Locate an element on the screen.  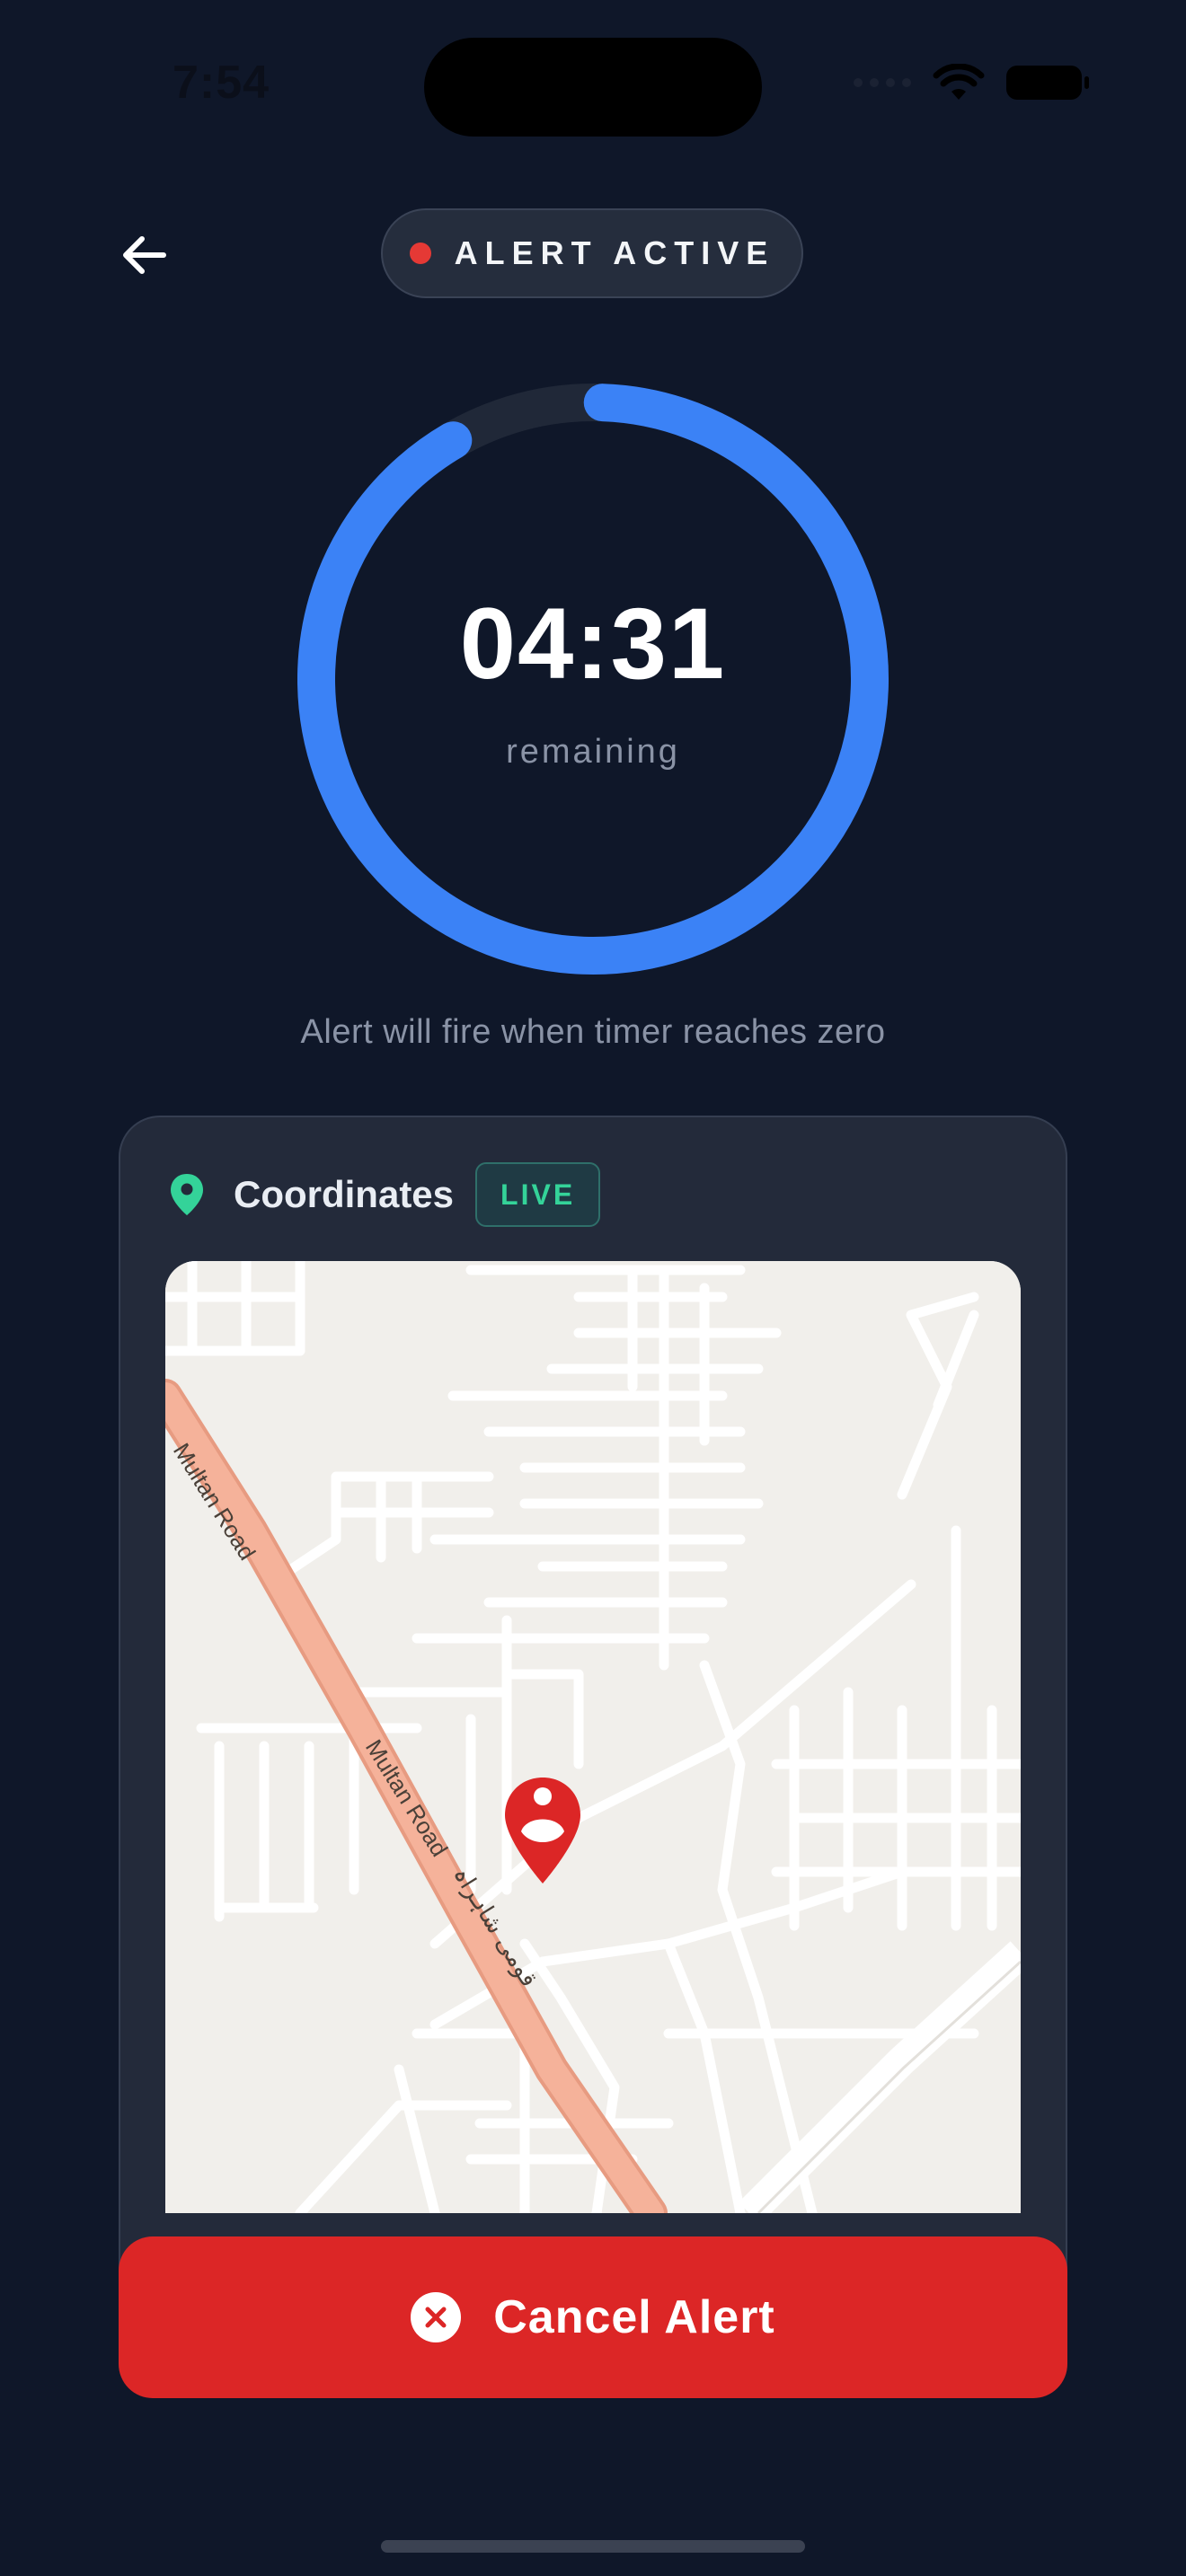
coordinates-header: Coordinates LIVE is located at coordinates (385, 1194).